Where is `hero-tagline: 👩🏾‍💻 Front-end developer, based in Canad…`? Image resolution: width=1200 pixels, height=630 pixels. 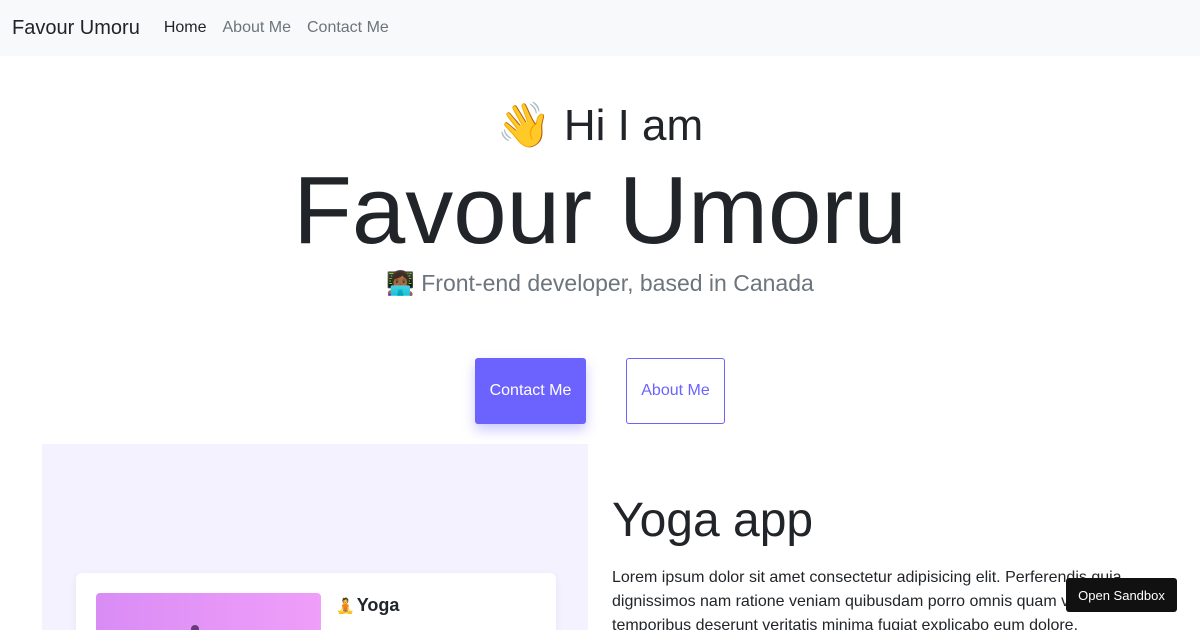
hero-tagline: 👩🏾‍💻 Front-end developer, based in Canad… is located at coordinates (600, 283).